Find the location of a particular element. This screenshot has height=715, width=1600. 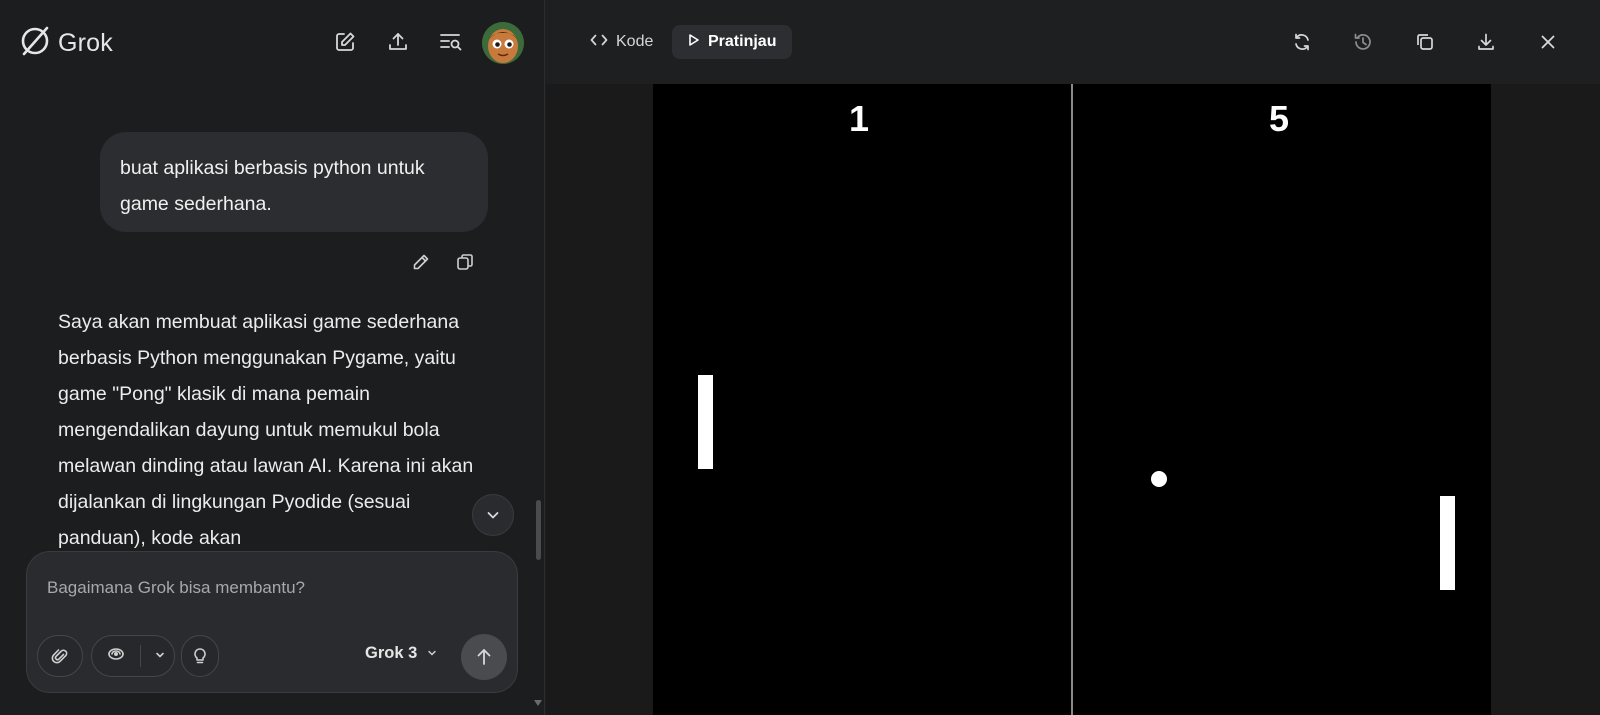

preview-toolbar: Kode Pratinjau is located at coordinates (1073, 42).